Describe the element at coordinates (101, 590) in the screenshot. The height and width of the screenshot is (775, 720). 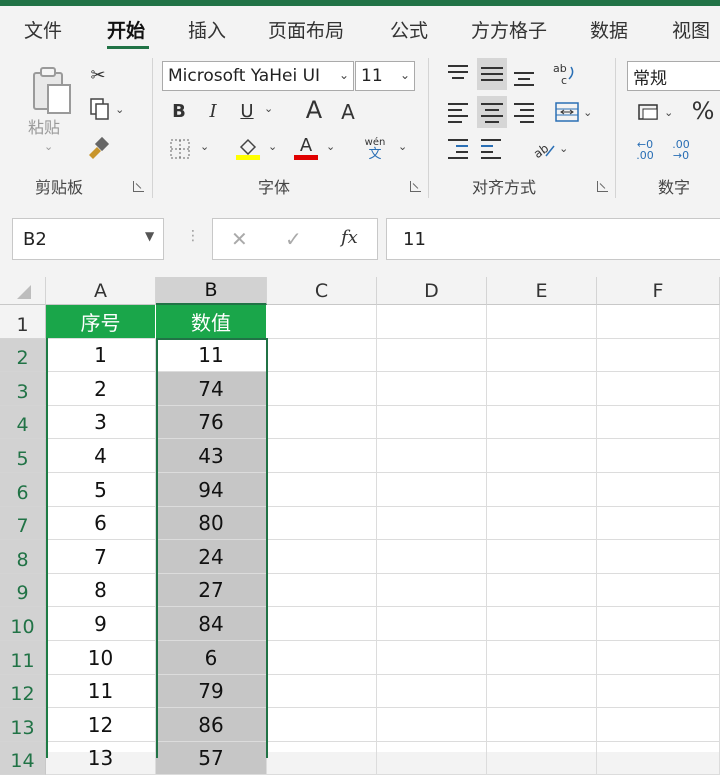
I see `cell-a9: 8` at that location.